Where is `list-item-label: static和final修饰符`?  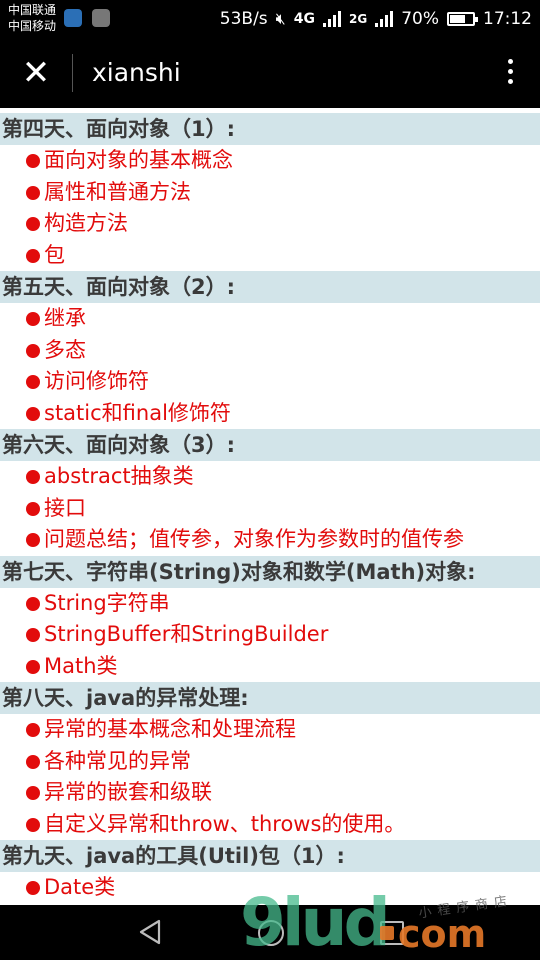 list-item-label: static和final修饰符 is located at coordinates (137, 412).